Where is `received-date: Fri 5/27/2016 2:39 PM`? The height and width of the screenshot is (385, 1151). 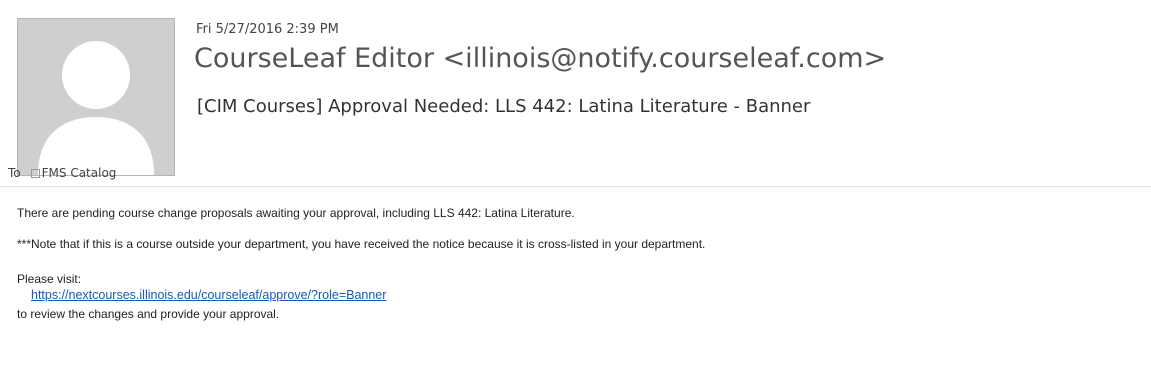 received-date: Fri 5/27/2016 2:39 PM is located at coordinates (267, 29).